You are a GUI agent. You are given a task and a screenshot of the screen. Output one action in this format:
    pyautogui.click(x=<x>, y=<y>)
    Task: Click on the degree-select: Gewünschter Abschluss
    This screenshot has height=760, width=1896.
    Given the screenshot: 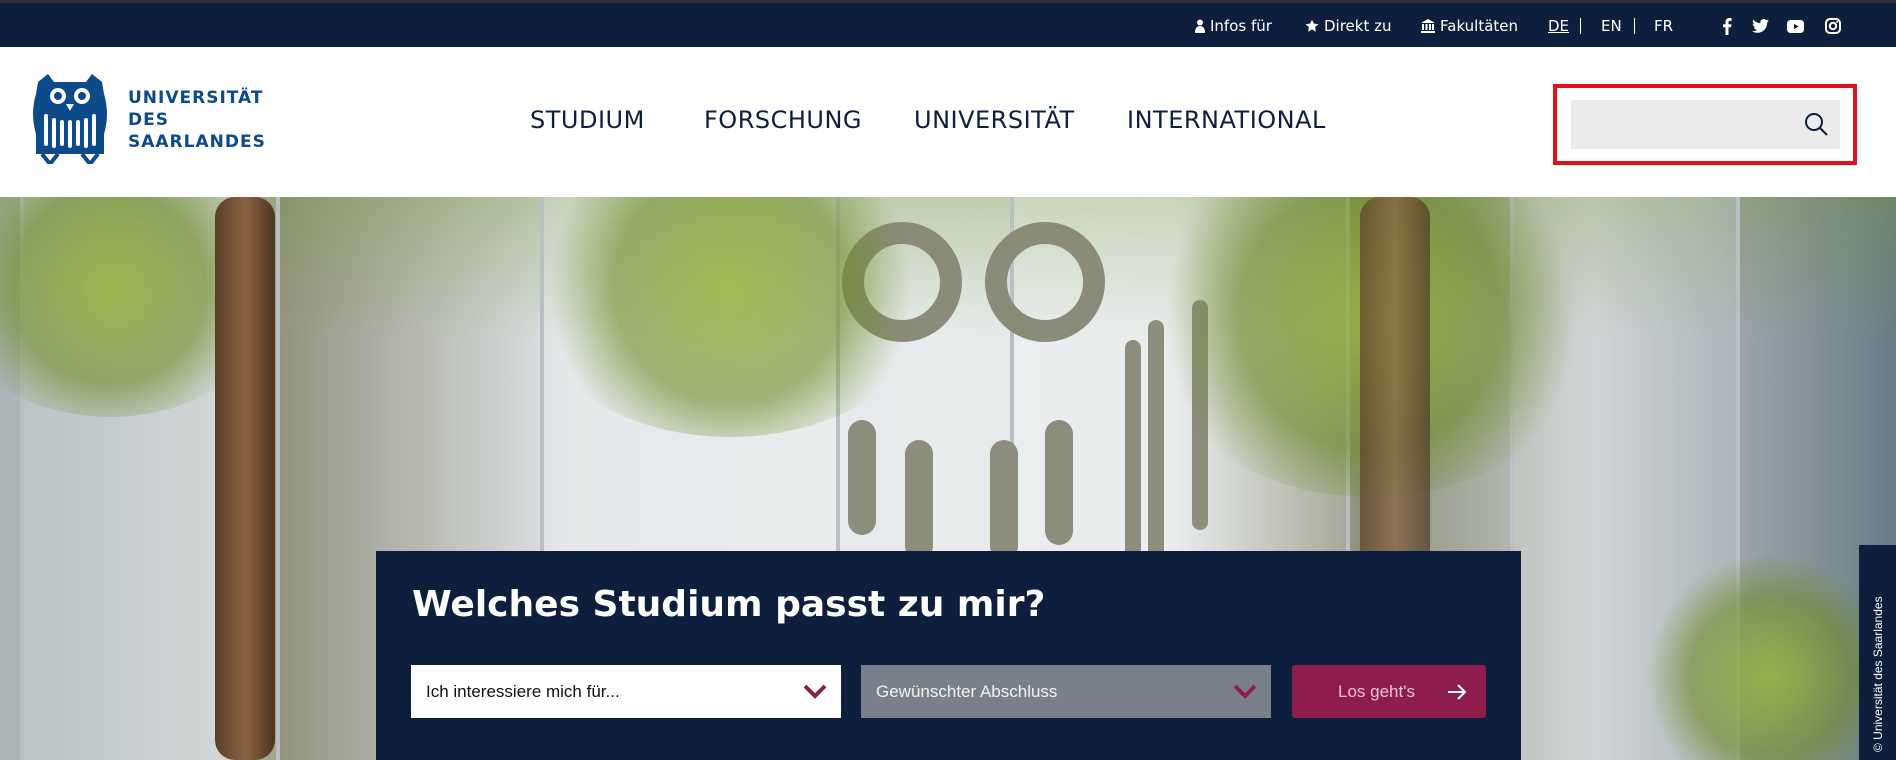 What is the action you would take?
    pyautogui.click(x=1066, y=691)
    